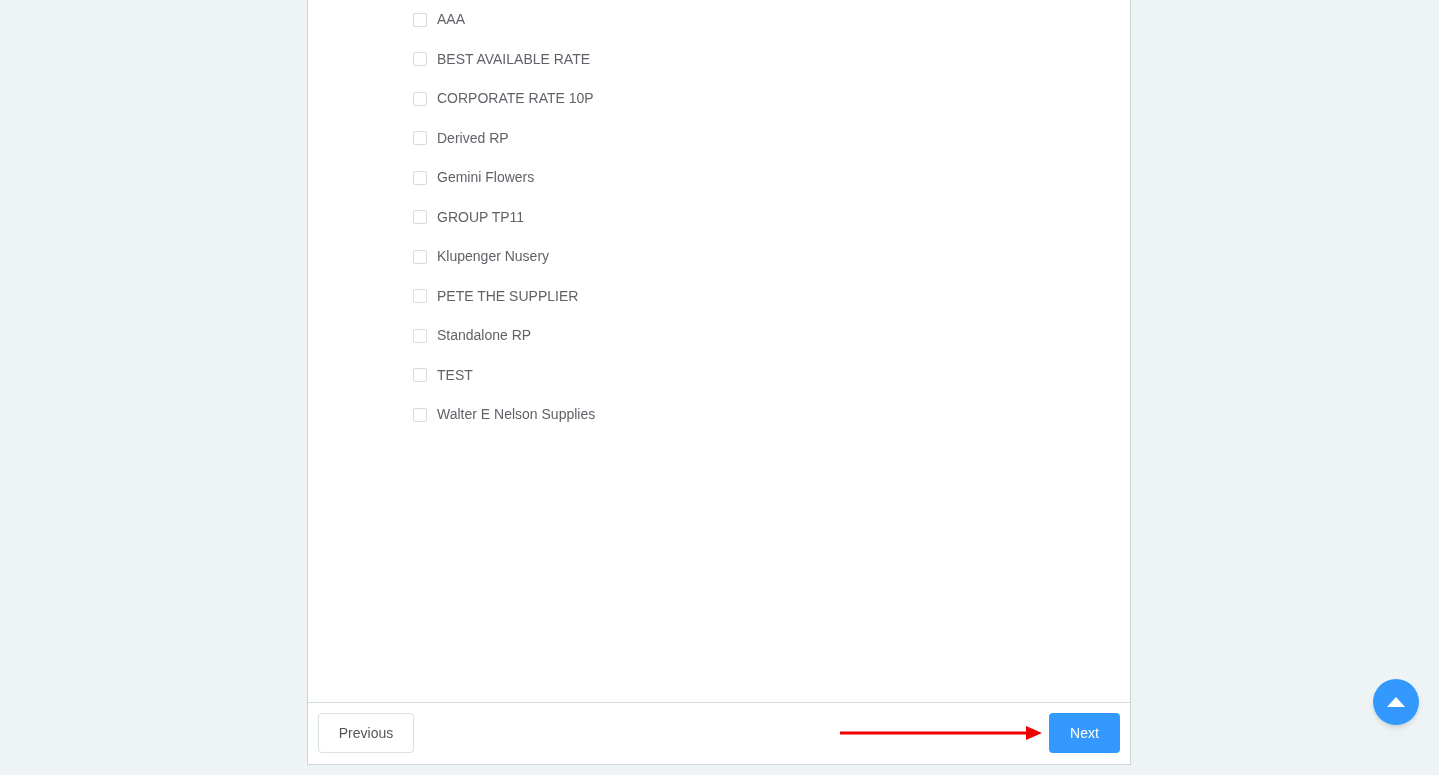 The image size is (1439, 775). Describe the element at coordinates (516, 415) in the screenshot. I see `checkbox-label: Walter E Nelson Supplies` at that location.